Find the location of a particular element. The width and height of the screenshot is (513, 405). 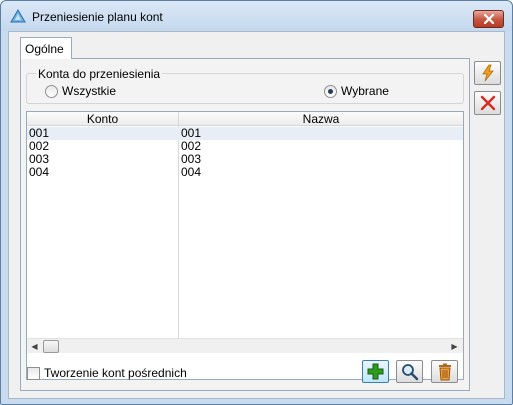

cell-konto: 004 is located at coordinates (39, 172).